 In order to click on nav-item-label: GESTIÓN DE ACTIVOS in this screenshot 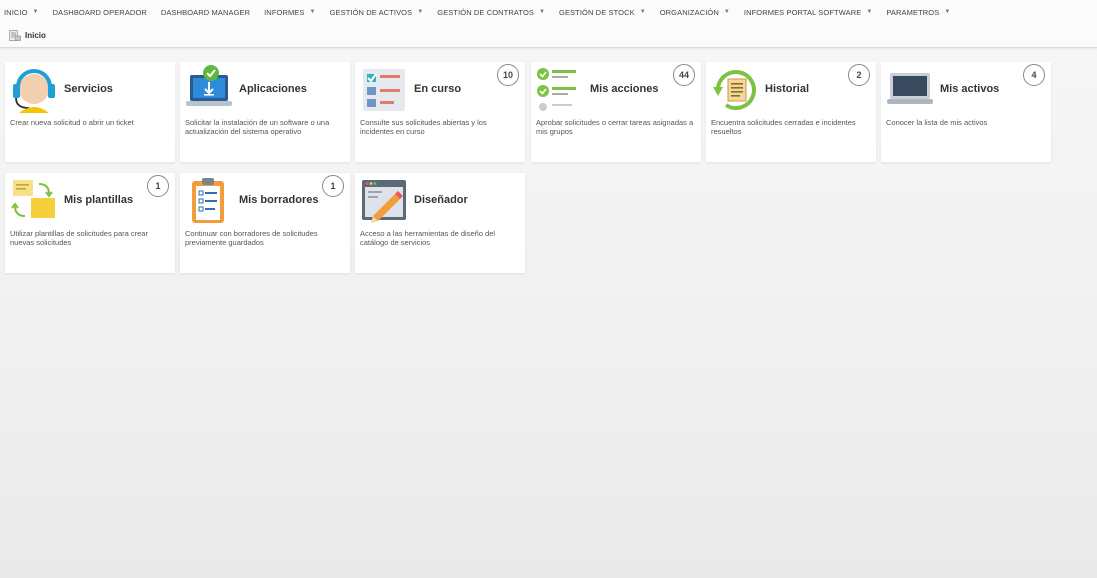, I will do `click(371, 12)`.